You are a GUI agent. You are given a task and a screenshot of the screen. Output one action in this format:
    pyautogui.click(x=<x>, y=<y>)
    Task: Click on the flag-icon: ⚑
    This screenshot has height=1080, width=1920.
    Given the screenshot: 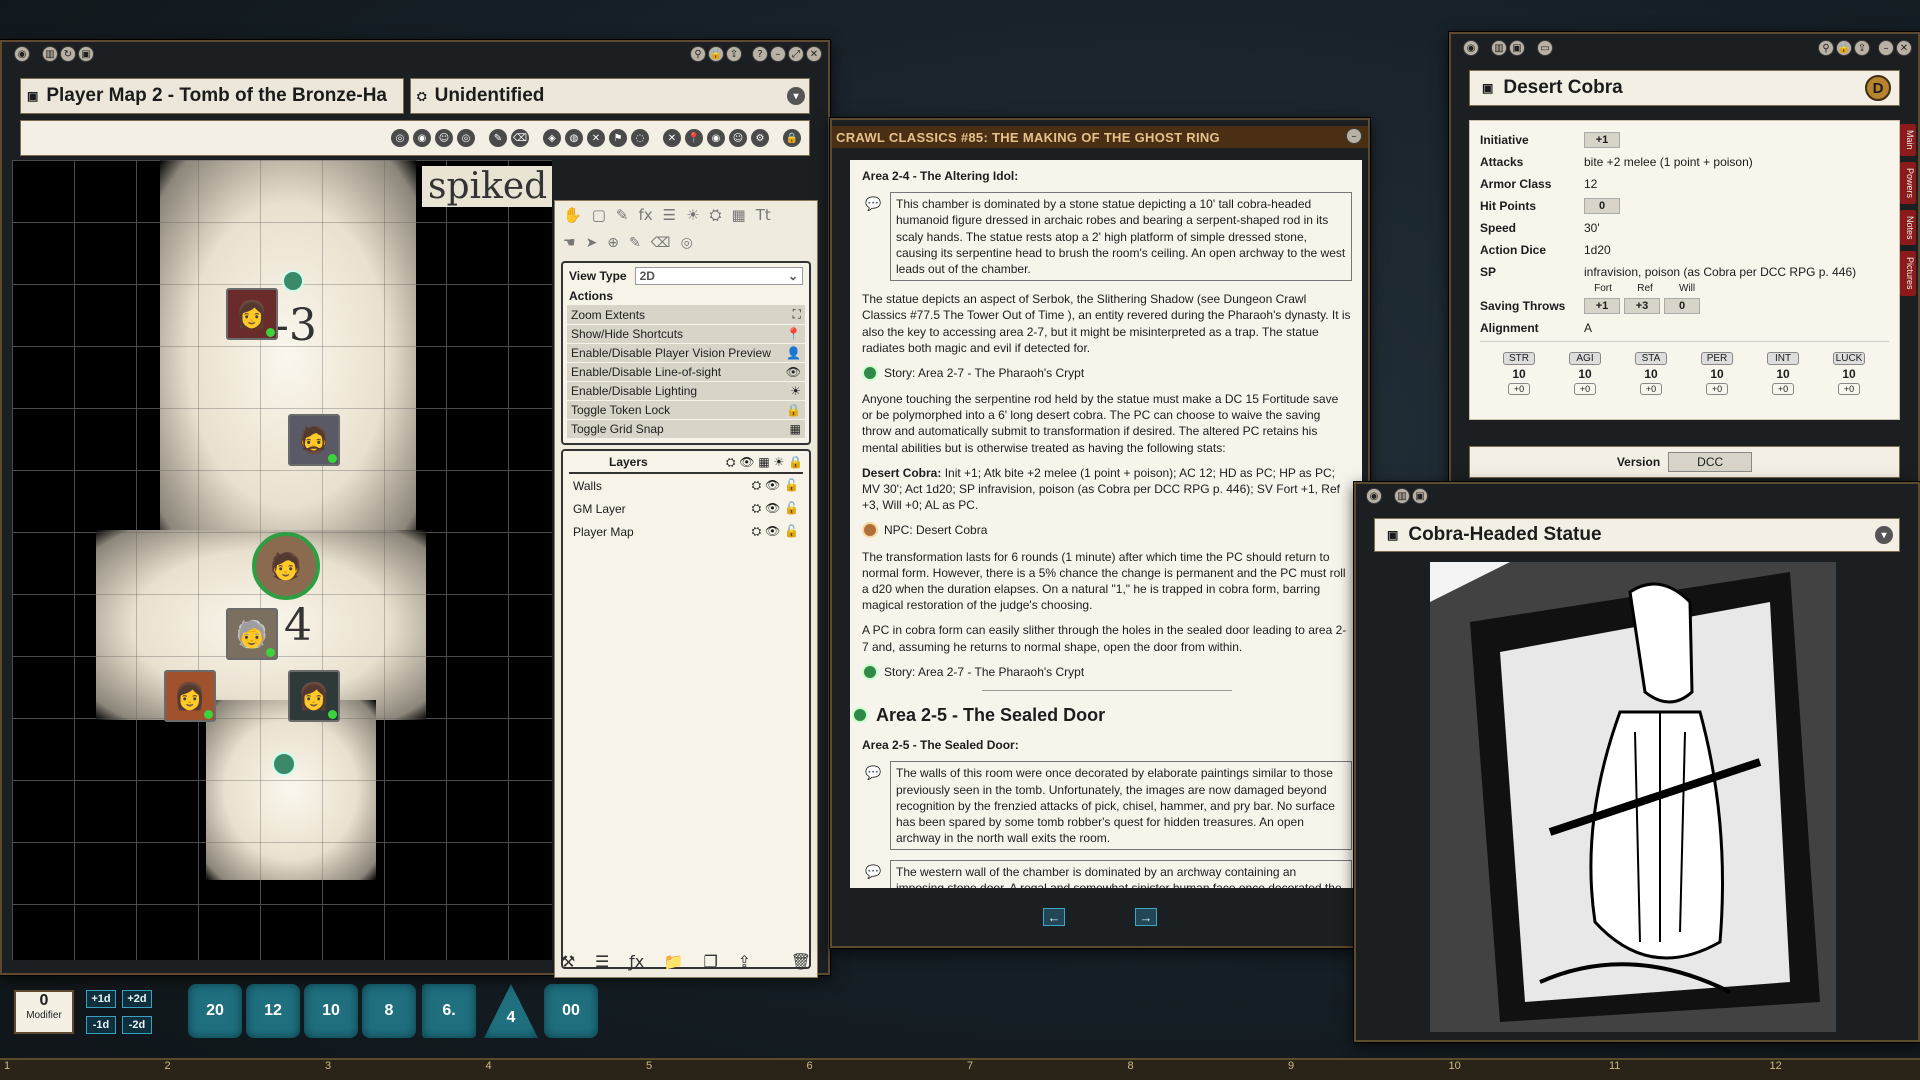 What is the action you would take?
    pyautogui.click(x=618, y=138)
    